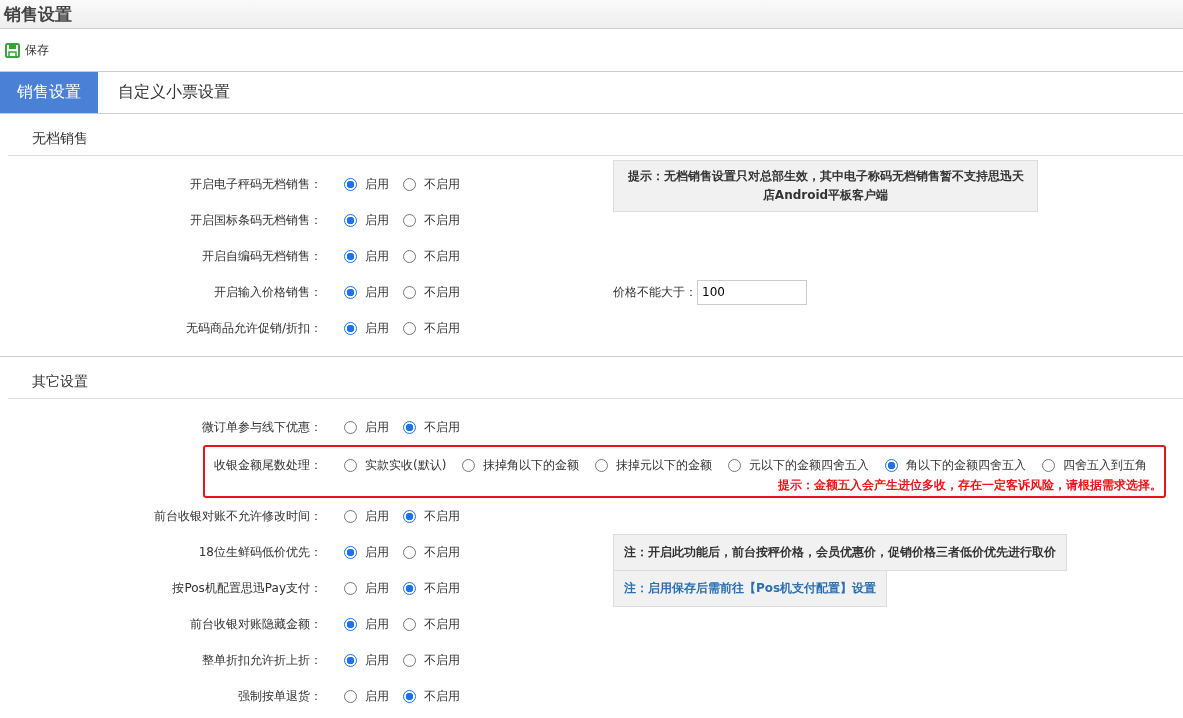 This screenshot has height=718, width=1183. What do you see at coordinates (840, 552) in the screenshot?
I see `note: 注：开启此功能后，前台按秤价格，会员优惠价，促销价格三者低价优先进行取价` at bounding box center [840, 552].